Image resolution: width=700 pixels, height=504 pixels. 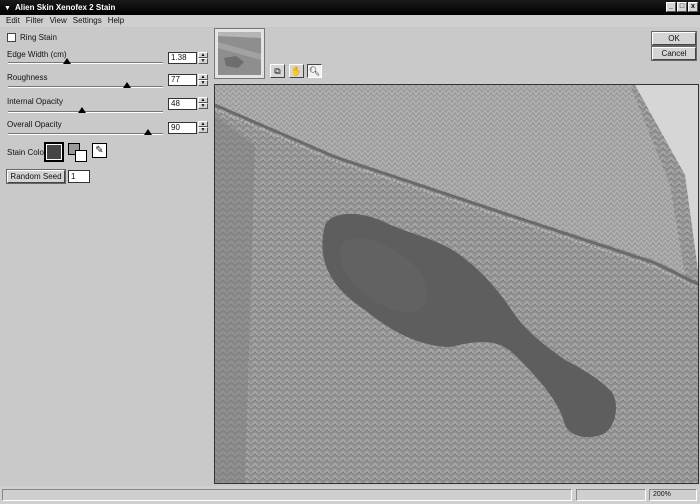 I want to click on eyedropper-icon: ✎, so click(x=99, y=150).